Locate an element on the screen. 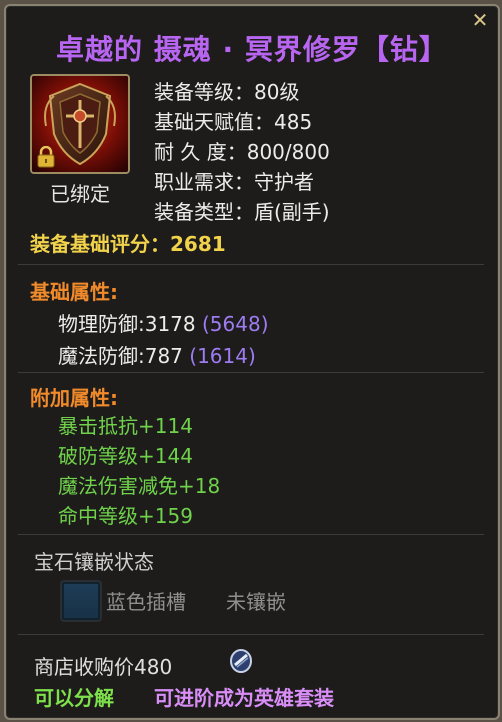 Image resolution: width=502 pixels, height=722 pixels. gem-status-heading: 宝石镶嵌状态 is located at coordinates (94, 562).